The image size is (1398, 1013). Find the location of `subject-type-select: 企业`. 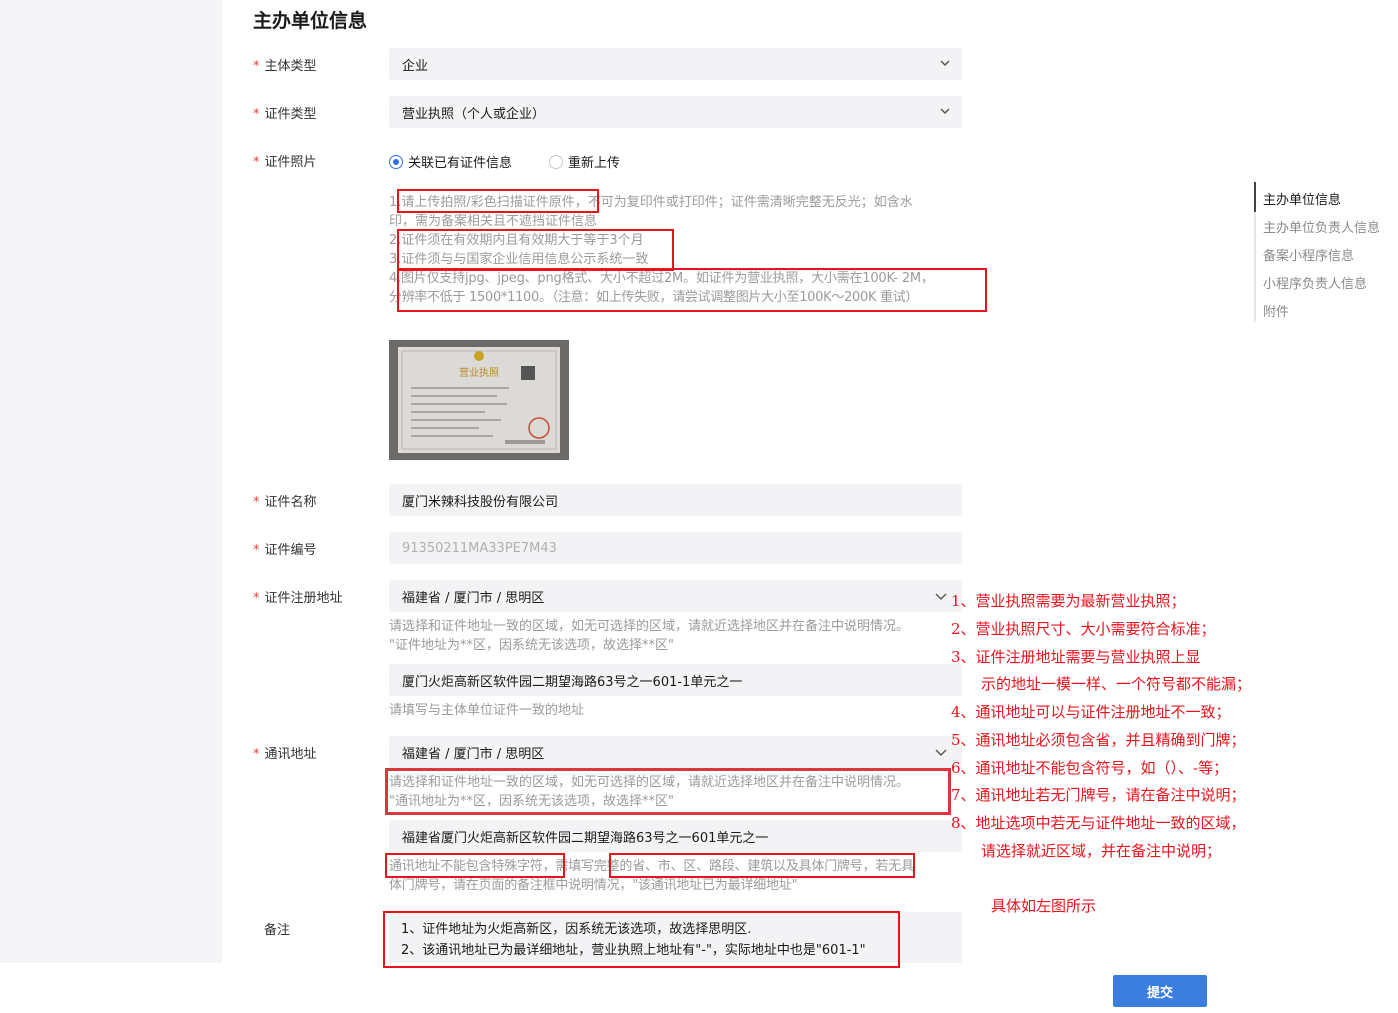

subject-type-select: 企业 is located at coordinates (675, 64).